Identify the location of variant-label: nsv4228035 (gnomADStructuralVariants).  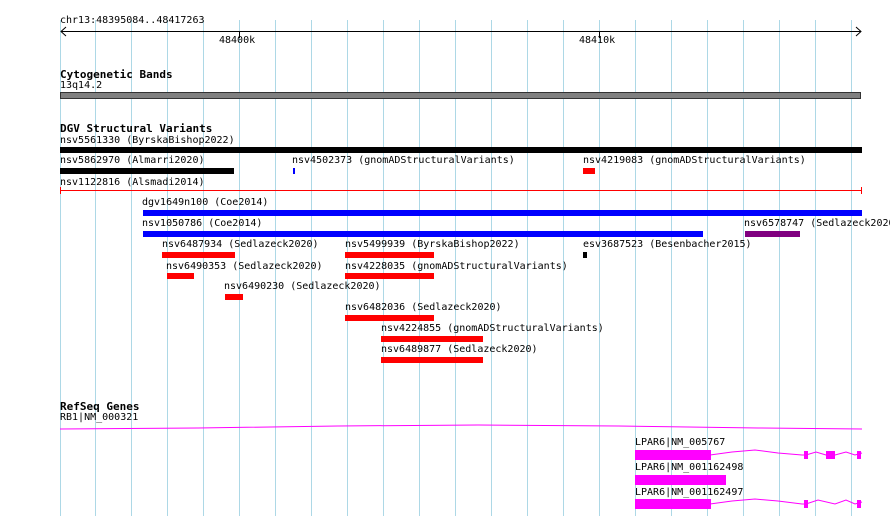
(456, 266).